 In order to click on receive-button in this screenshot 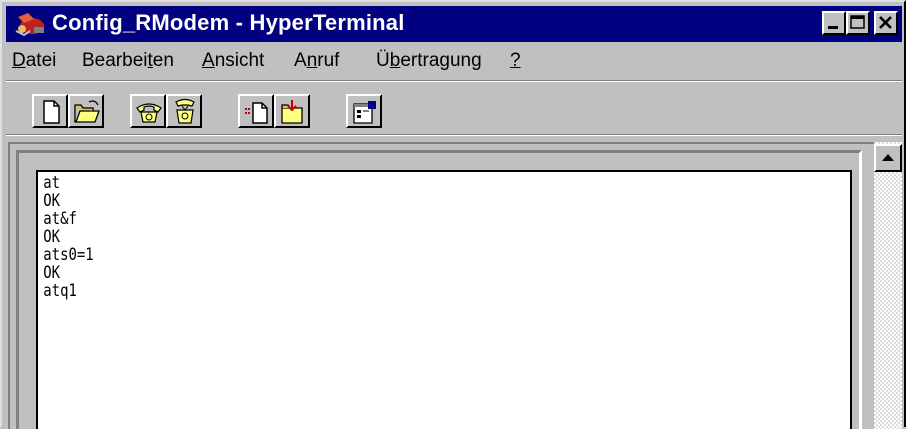, I will do `click(292, 111)`.